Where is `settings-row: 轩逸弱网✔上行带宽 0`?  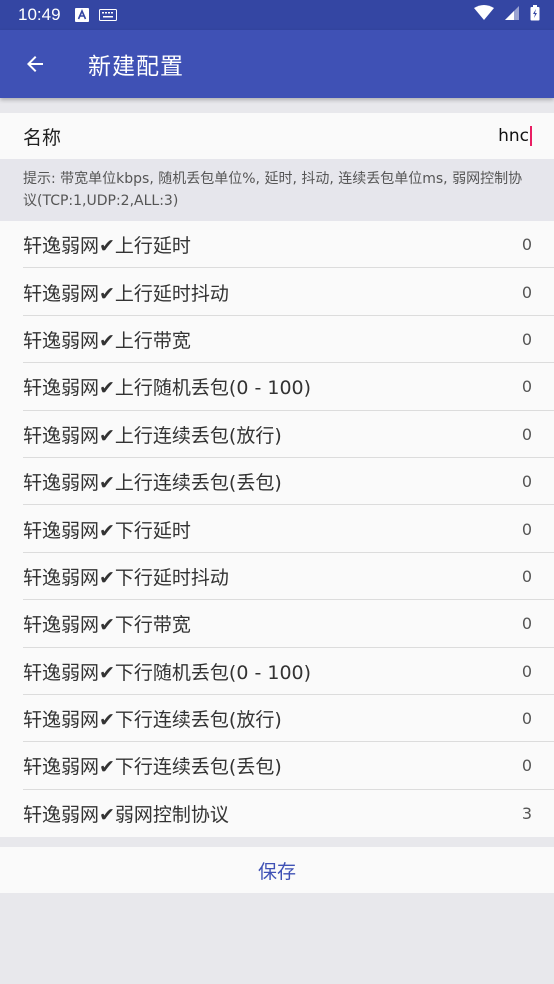
settings-row: 轩逸弱网✔上行带宽 0 is located at coordinates (277, 340).